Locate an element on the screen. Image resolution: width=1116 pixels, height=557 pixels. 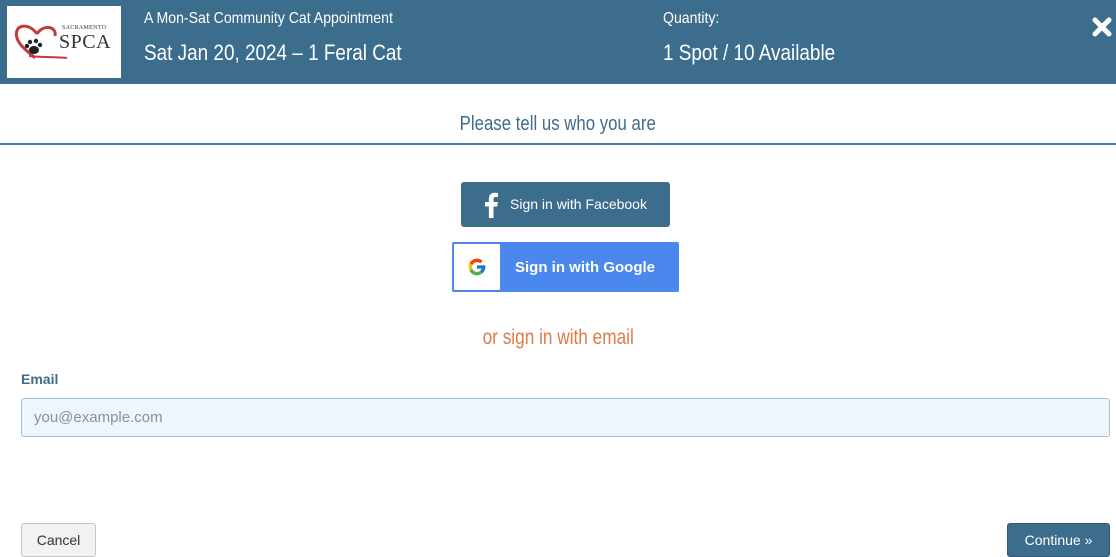
signin-heading: Please tell us who you are is located at coordinates (558, 124).